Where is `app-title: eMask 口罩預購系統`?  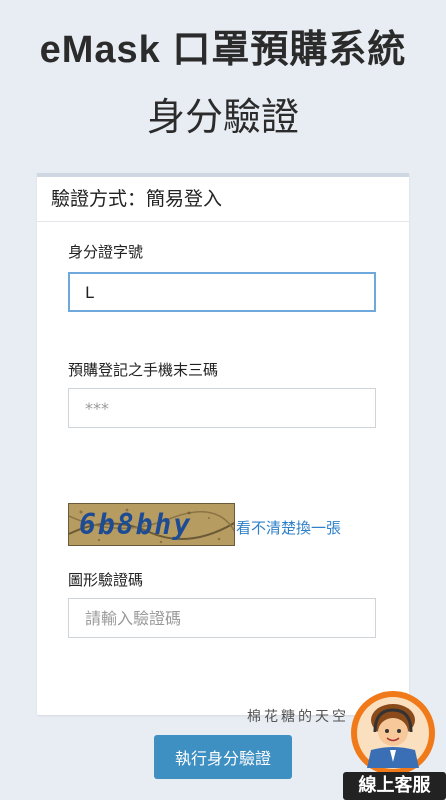 app-title: eMask 口罩預購系統 is located at coordinates (223, 50).